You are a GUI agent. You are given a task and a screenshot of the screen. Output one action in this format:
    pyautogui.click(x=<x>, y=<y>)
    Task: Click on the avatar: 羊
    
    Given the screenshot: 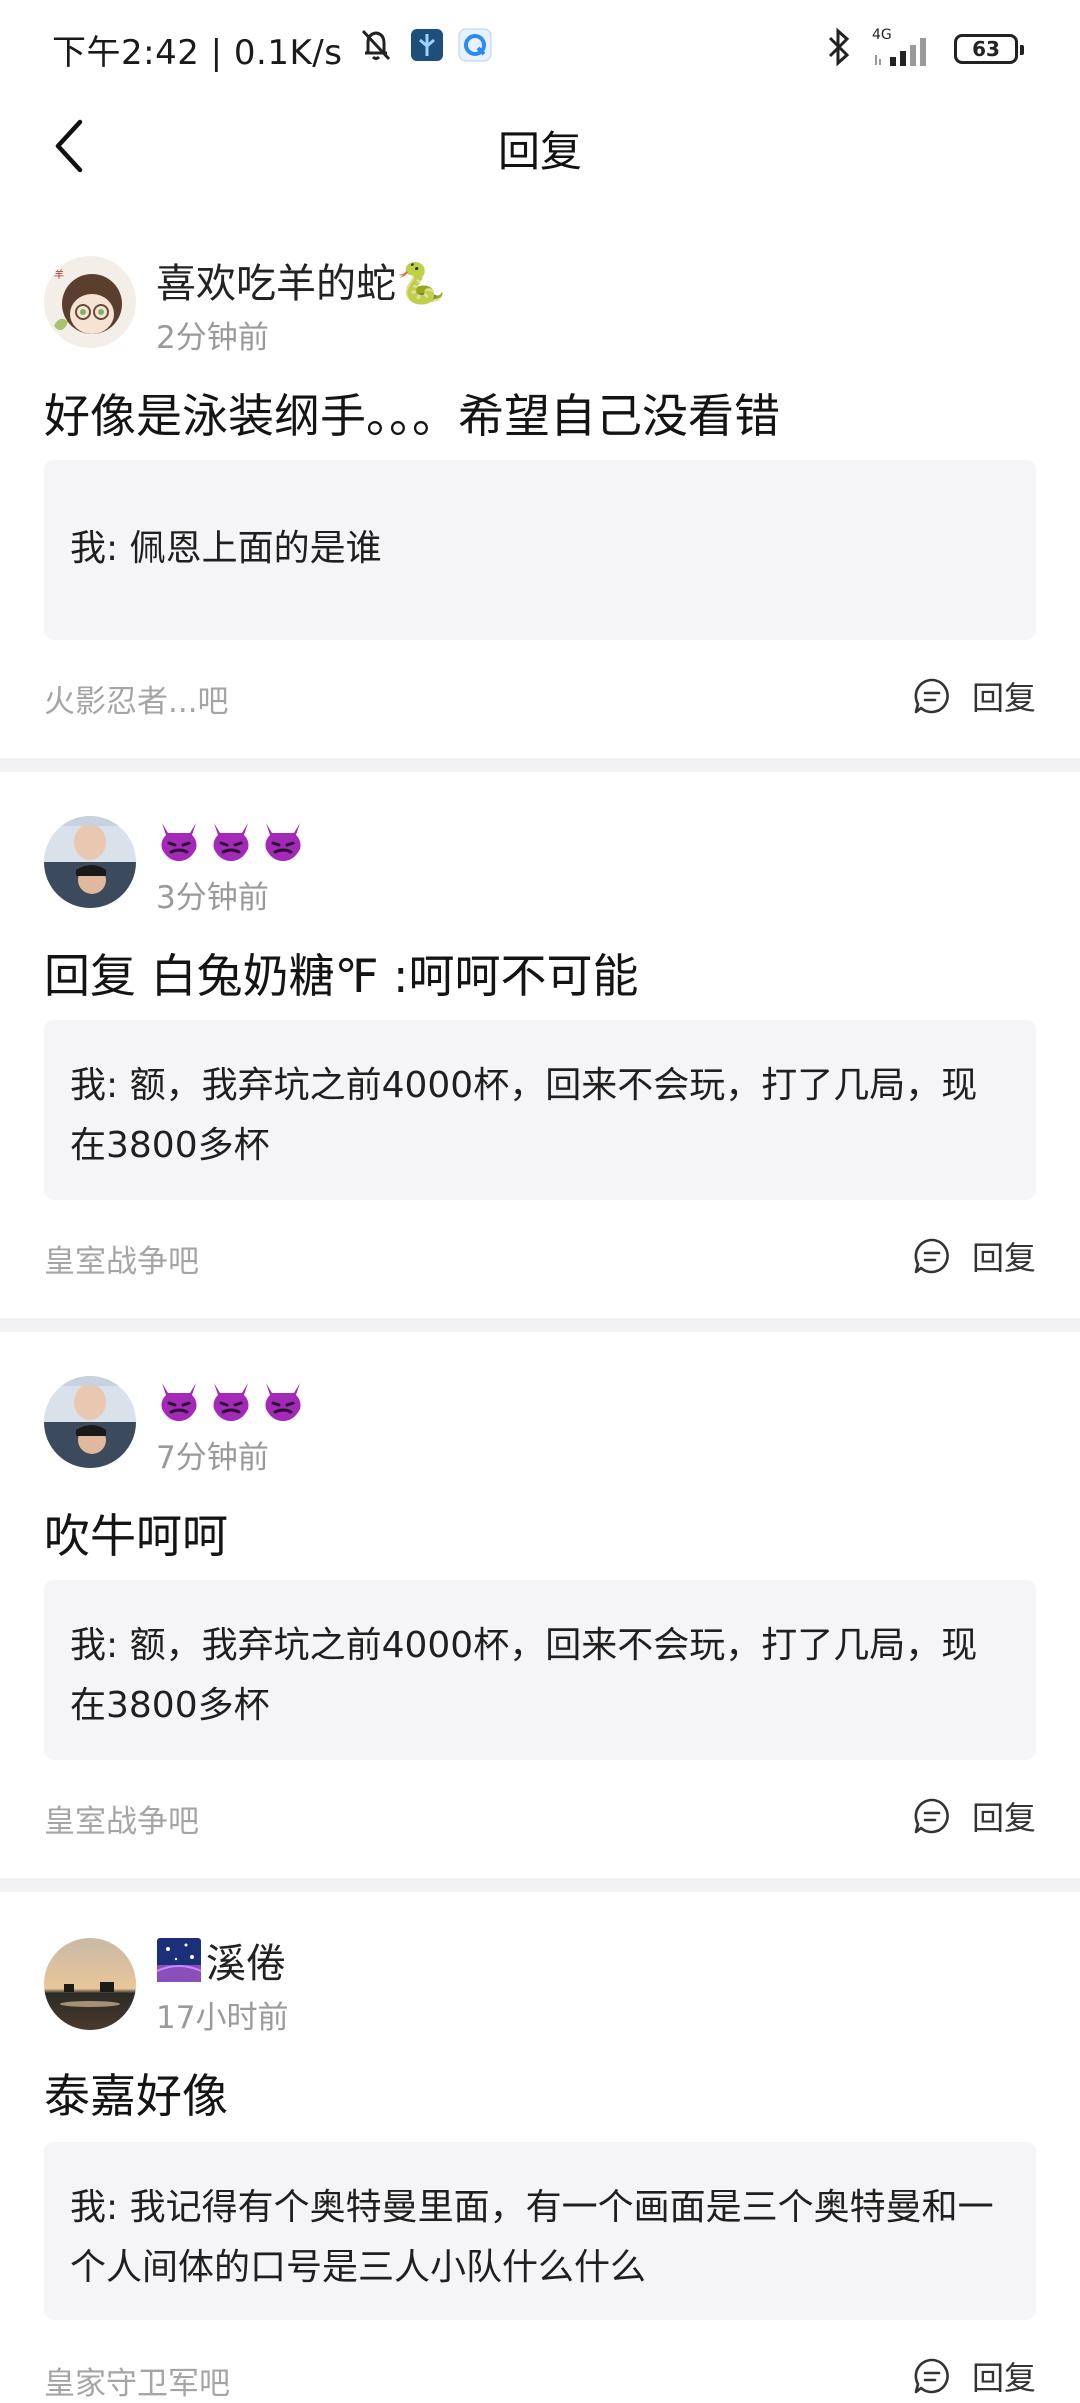 What is the action you would take?
    pyautogui.click(x=90, y=302)
    